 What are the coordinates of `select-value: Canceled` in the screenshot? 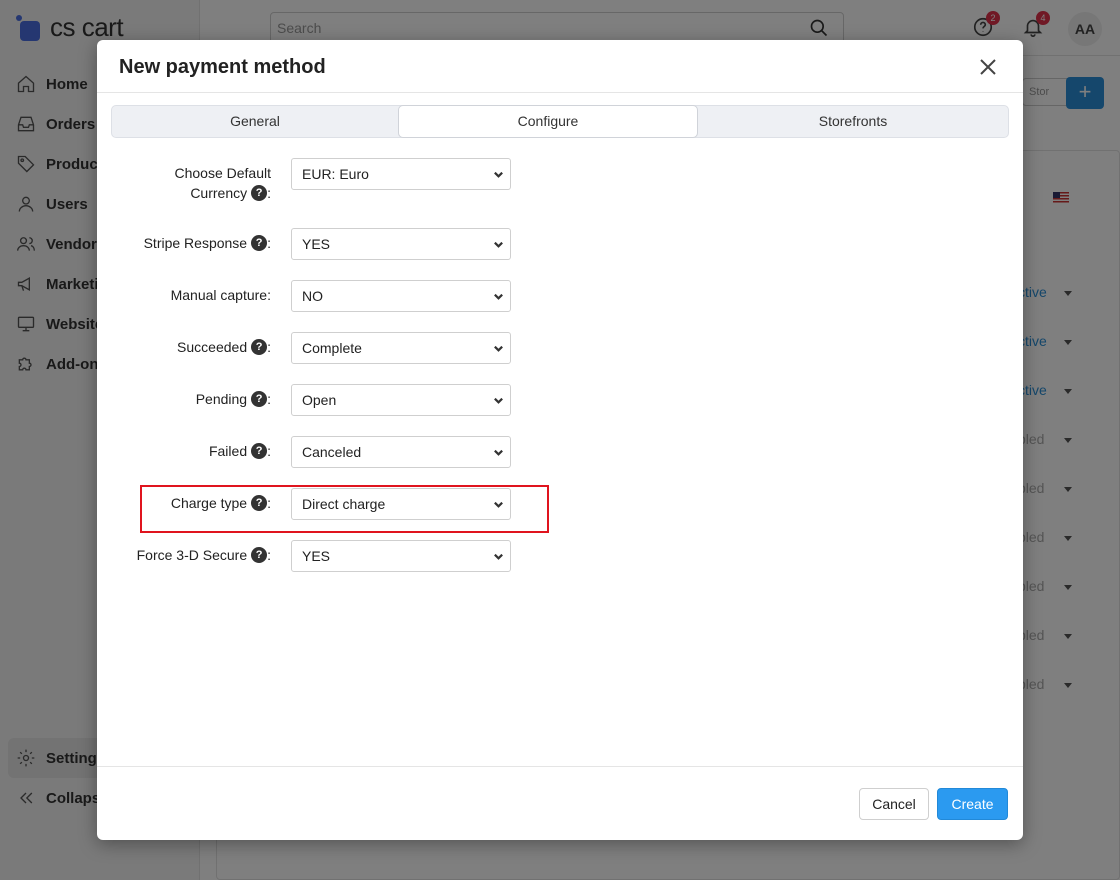 It's located at (332, 452).